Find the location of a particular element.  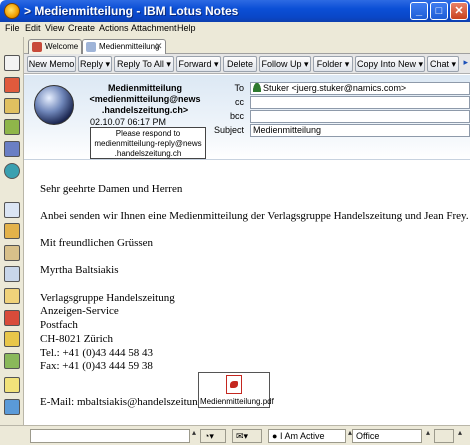

cc-field is located at coordinates (360, 102).